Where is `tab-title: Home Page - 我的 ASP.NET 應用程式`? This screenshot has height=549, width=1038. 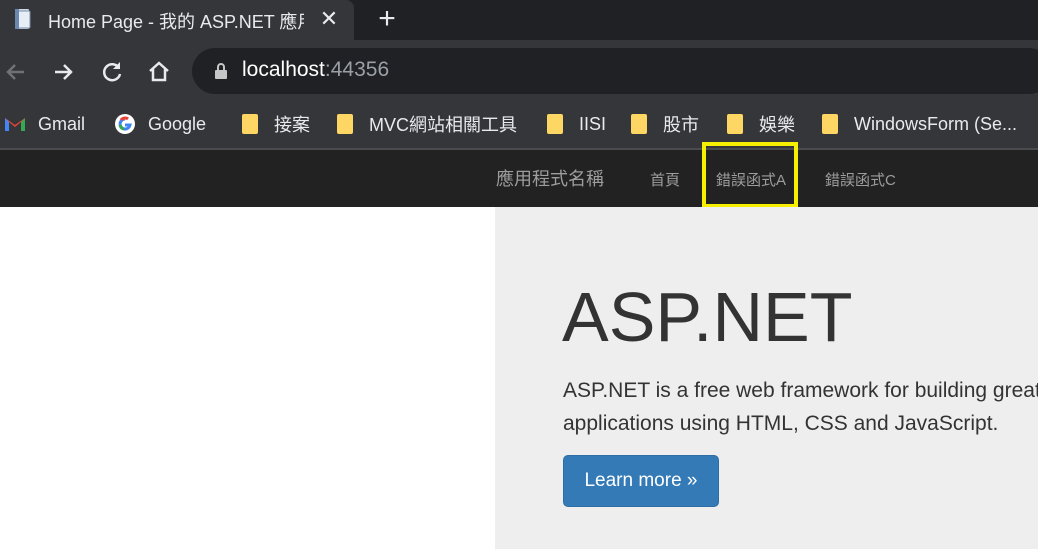
tab-title: Home Page - 我的 ASP.NET 應用程式 is located at coordinates (176, 22).